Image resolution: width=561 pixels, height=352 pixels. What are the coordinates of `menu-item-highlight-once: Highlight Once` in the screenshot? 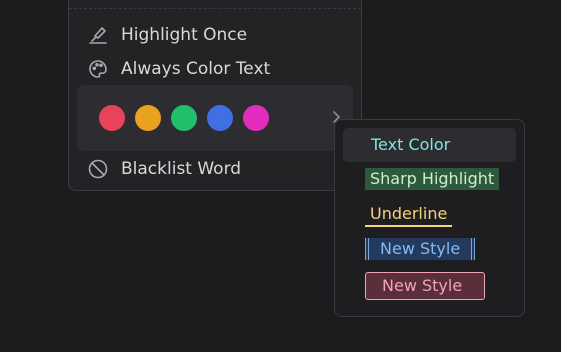 It's located at (167, 35).